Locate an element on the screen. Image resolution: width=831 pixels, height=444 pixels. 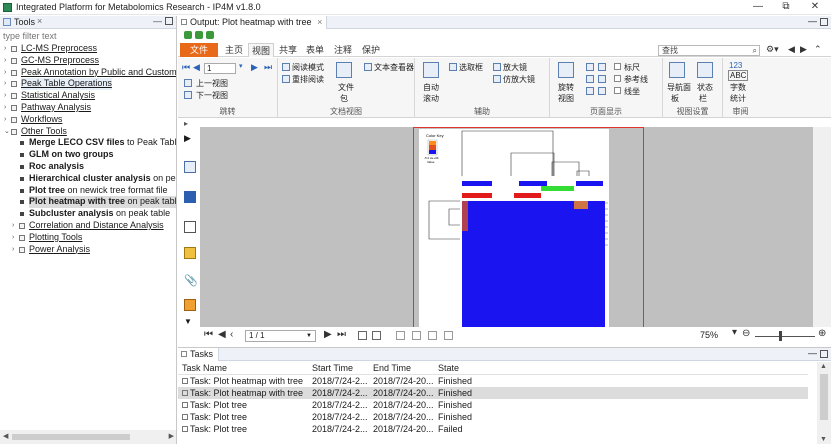
file-package-line1: 文件 is located at coordinates (346, 87).